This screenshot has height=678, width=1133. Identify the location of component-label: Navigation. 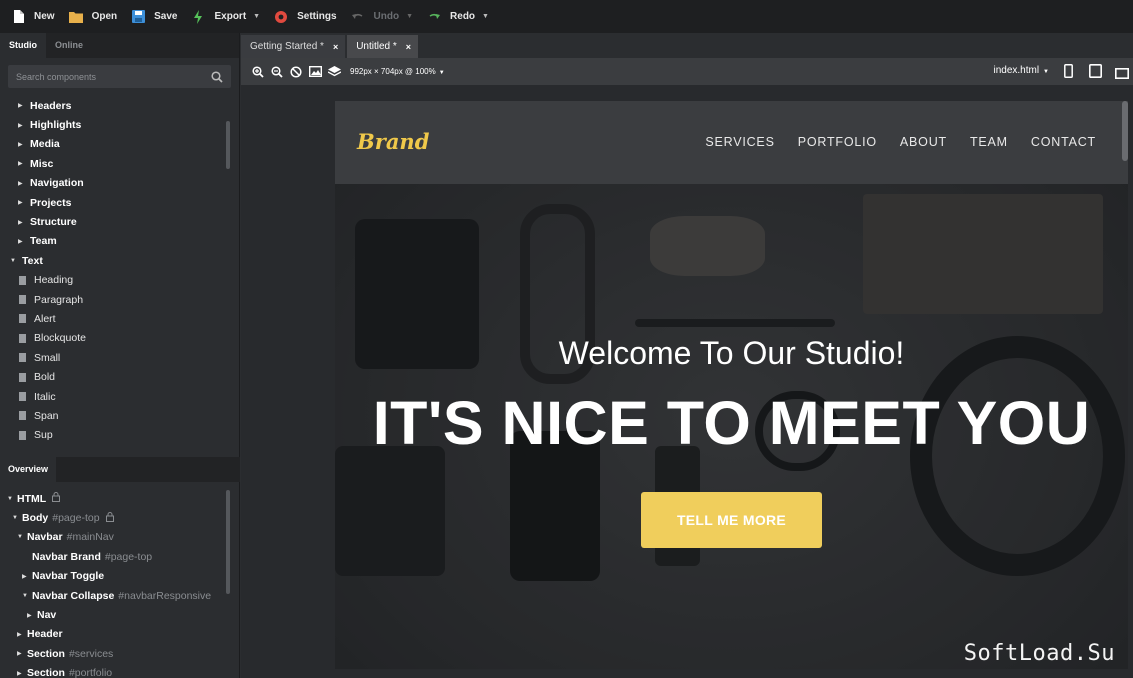
(57, 183).